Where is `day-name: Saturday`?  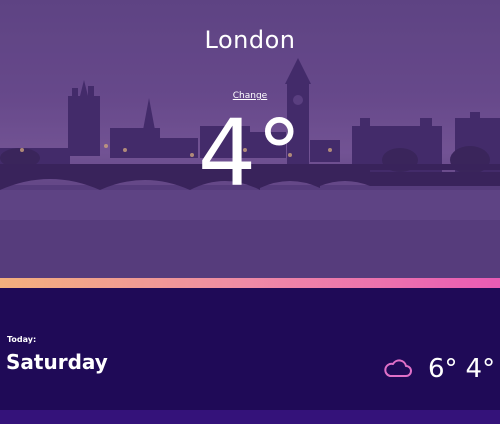
day-name: Saturday is located at coordinates (57, 362).